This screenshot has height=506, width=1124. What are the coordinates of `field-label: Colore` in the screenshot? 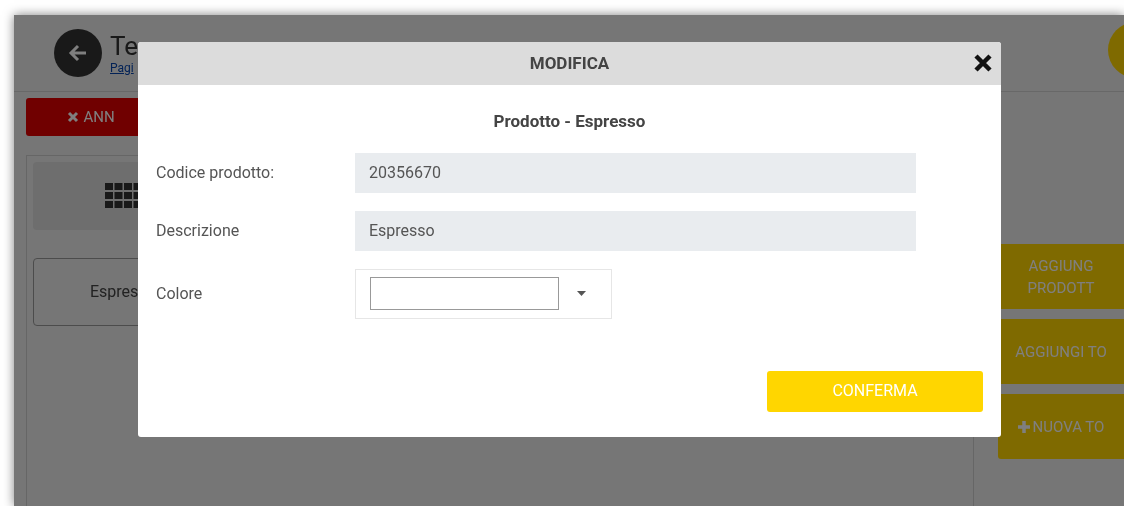 It's located at (180, 293).